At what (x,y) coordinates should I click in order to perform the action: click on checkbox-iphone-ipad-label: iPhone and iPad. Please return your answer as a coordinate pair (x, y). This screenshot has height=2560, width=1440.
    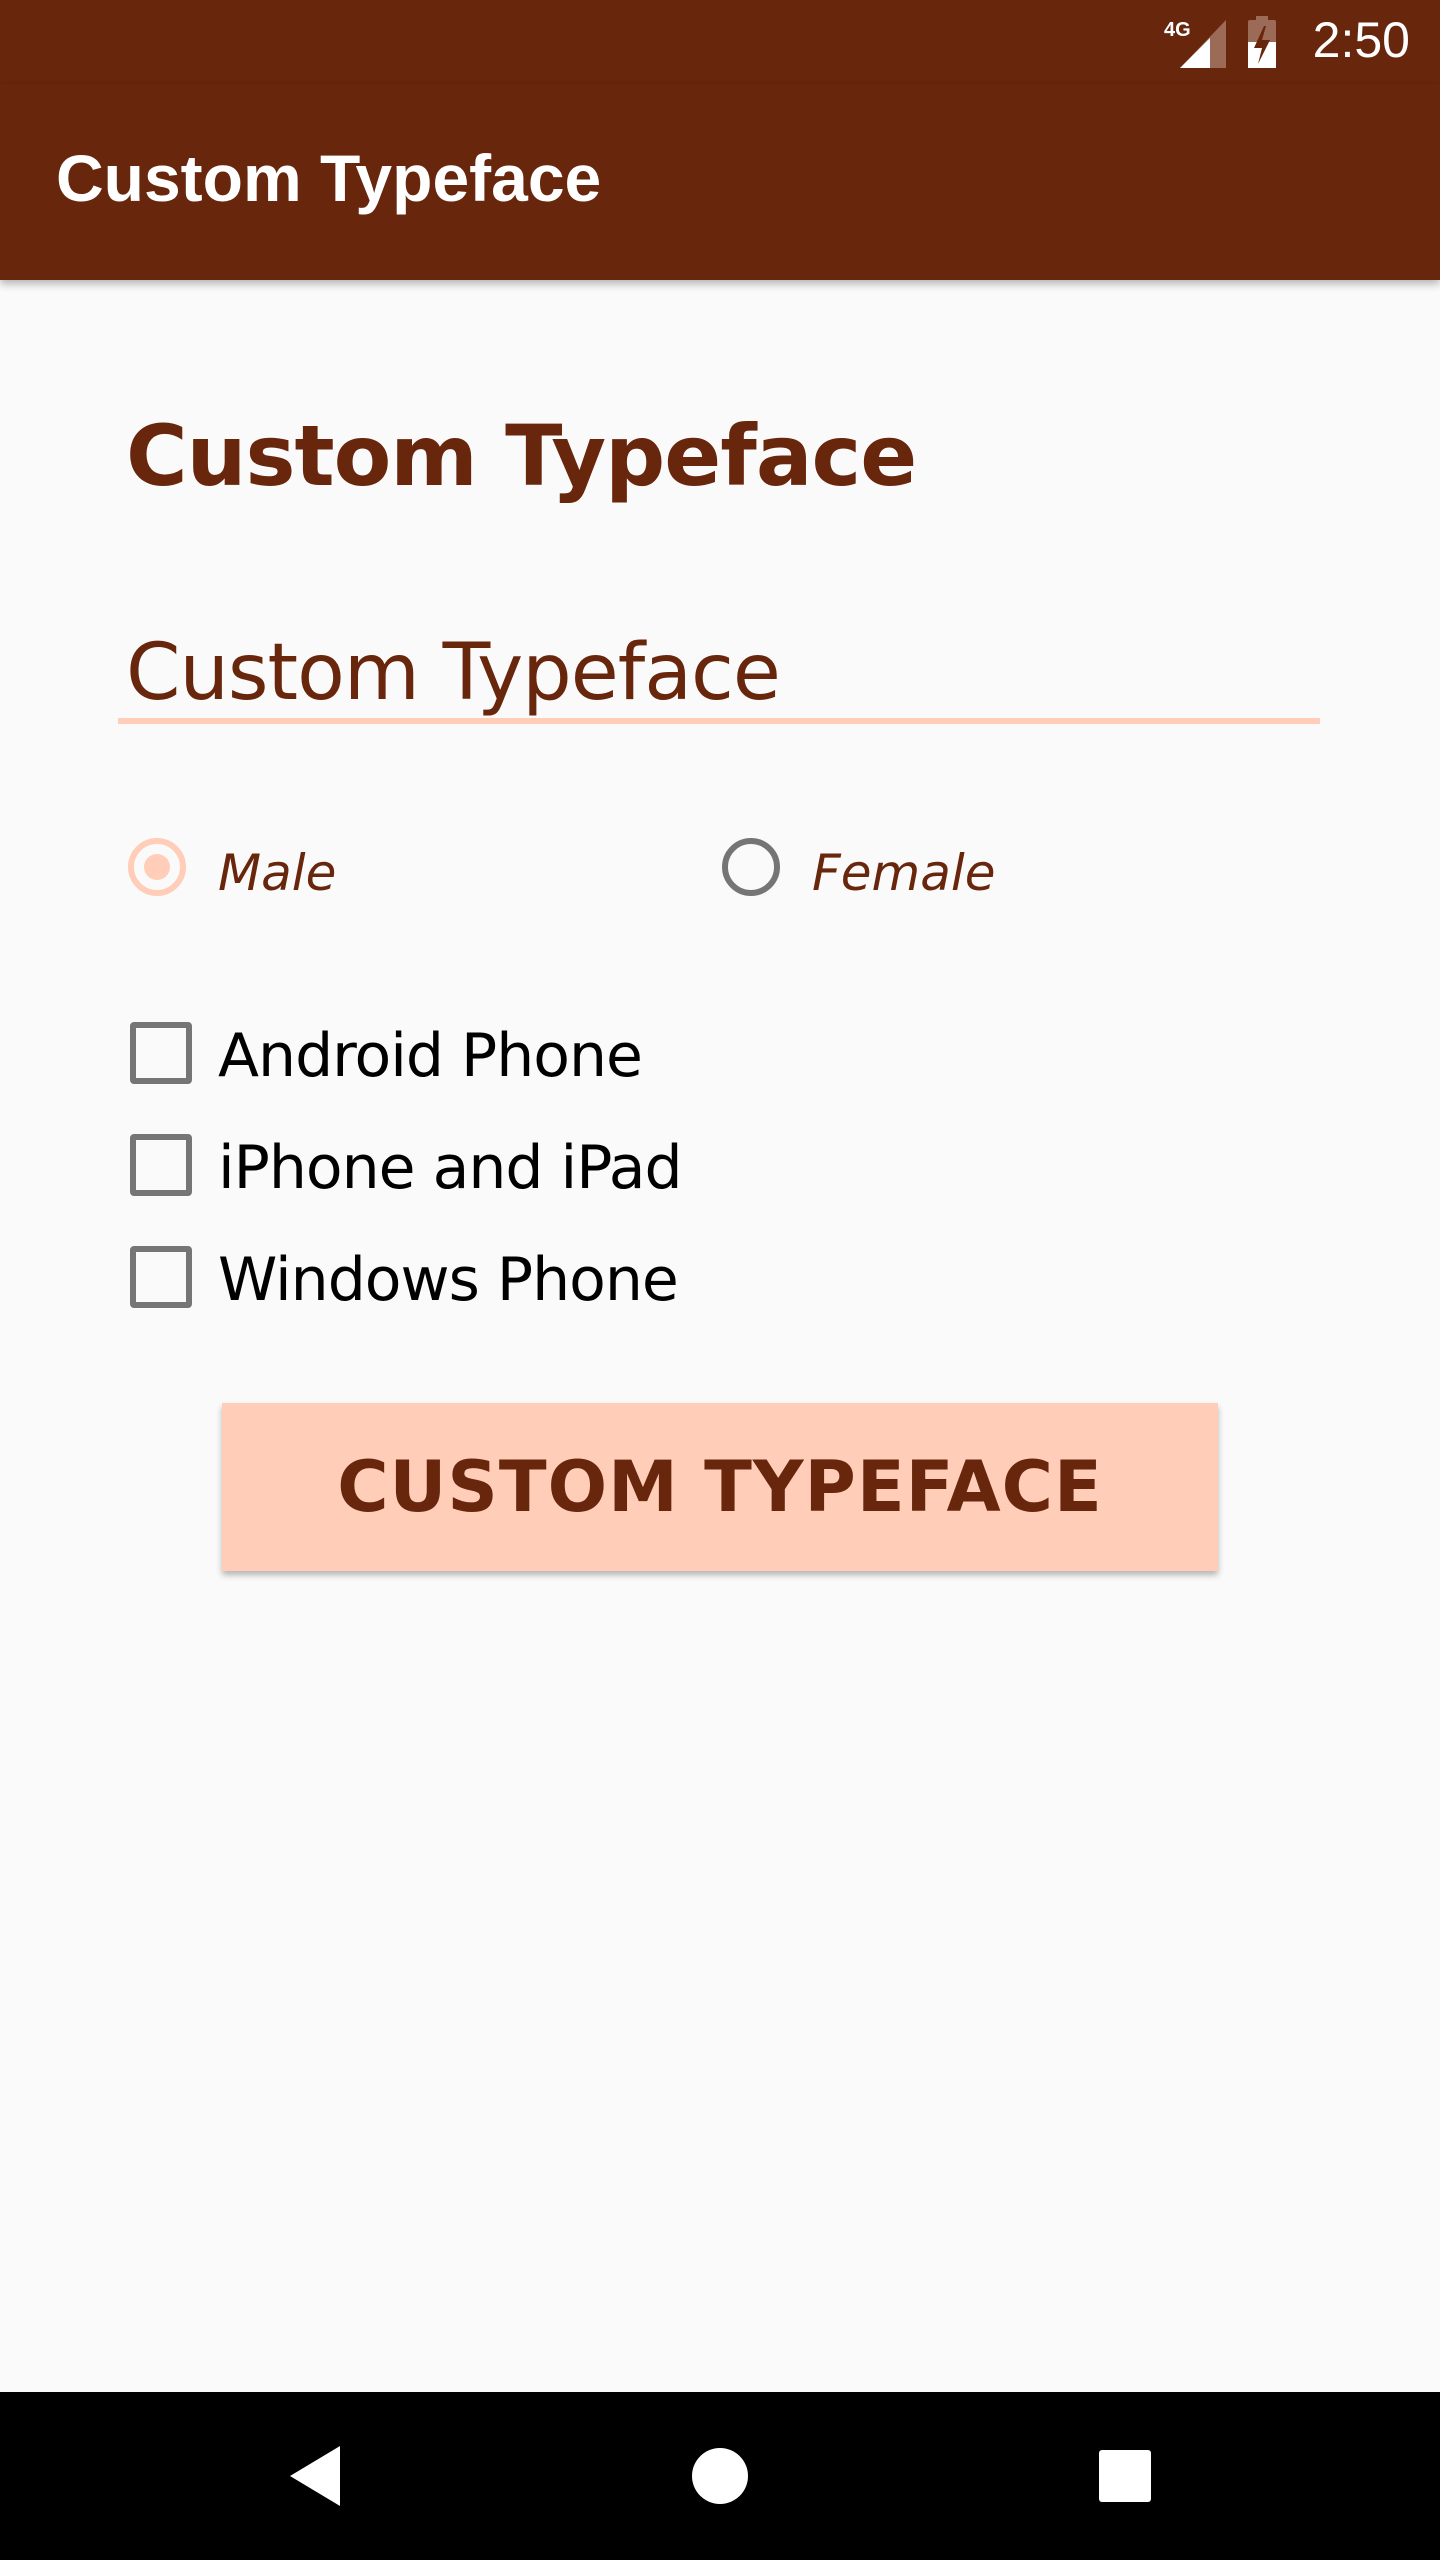
    Looking at the image, I should click on (450, 1168).